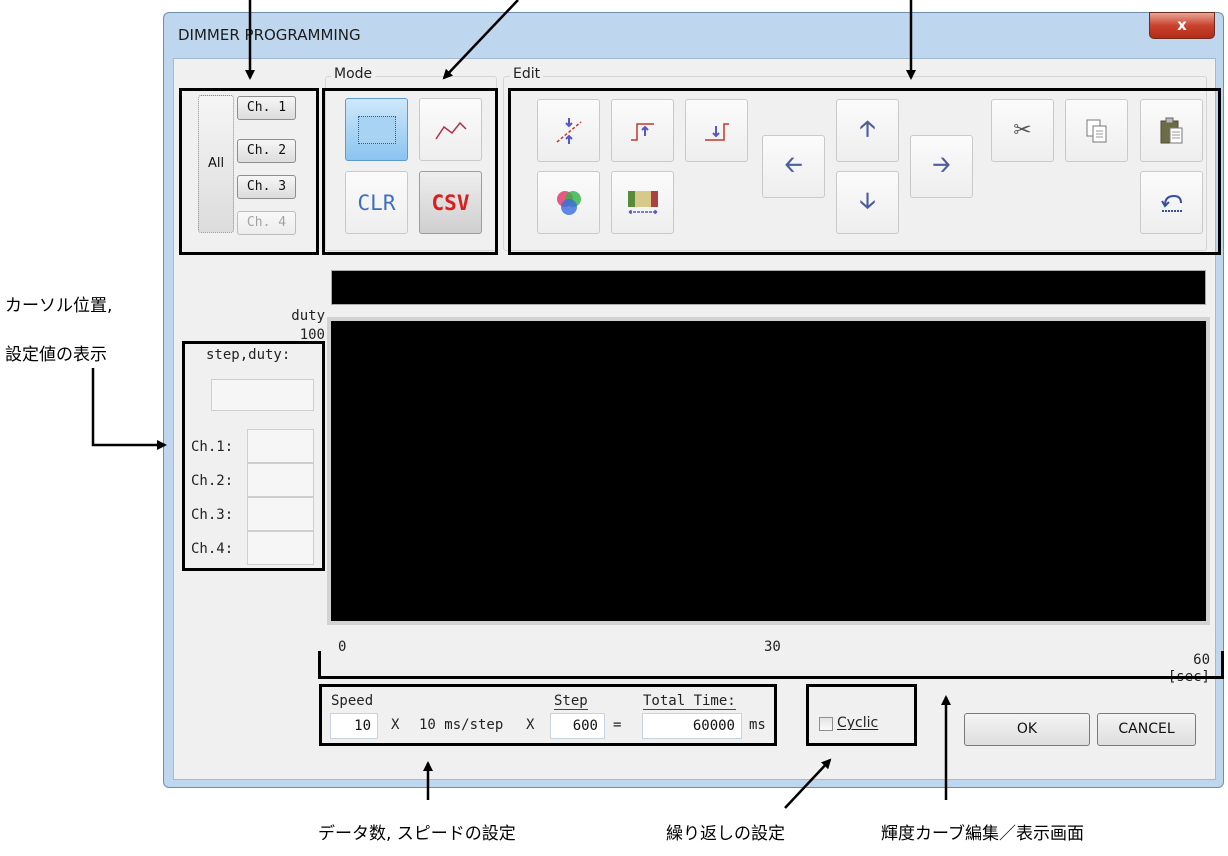 The height and width of the screenshot is (856, 1228). I want to click on annotation-data-speed: データ数, スピードの設定, so click(417, 834).